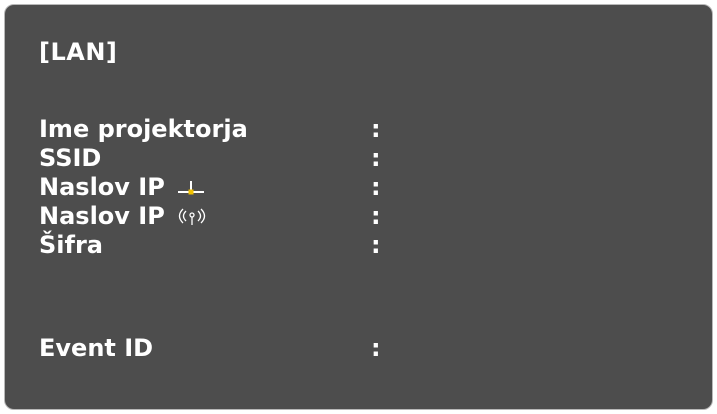 This screenshot has width=717, height=414. I want to click on info-row-projector-name: Ime projektorja :, so click(210, 129).